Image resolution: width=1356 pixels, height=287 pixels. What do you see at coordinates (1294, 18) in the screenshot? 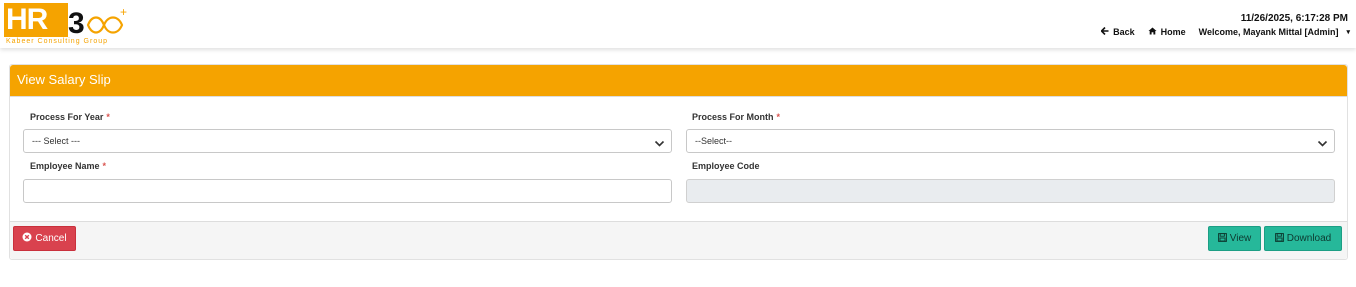
I see `current-datetime: 11/26/2025, 6:17:28 PM` at bounding box center [1294, 18].